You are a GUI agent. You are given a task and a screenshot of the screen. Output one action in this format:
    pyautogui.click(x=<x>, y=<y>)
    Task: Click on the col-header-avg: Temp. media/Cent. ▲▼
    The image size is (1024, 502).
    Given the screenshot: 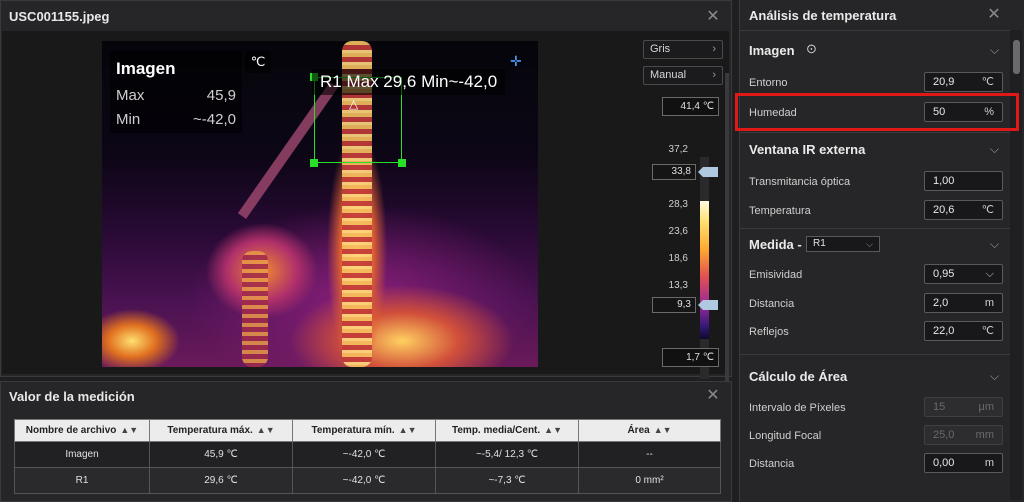 What is the action you would take?
    pyautogui.click(x=507, y=430)
    